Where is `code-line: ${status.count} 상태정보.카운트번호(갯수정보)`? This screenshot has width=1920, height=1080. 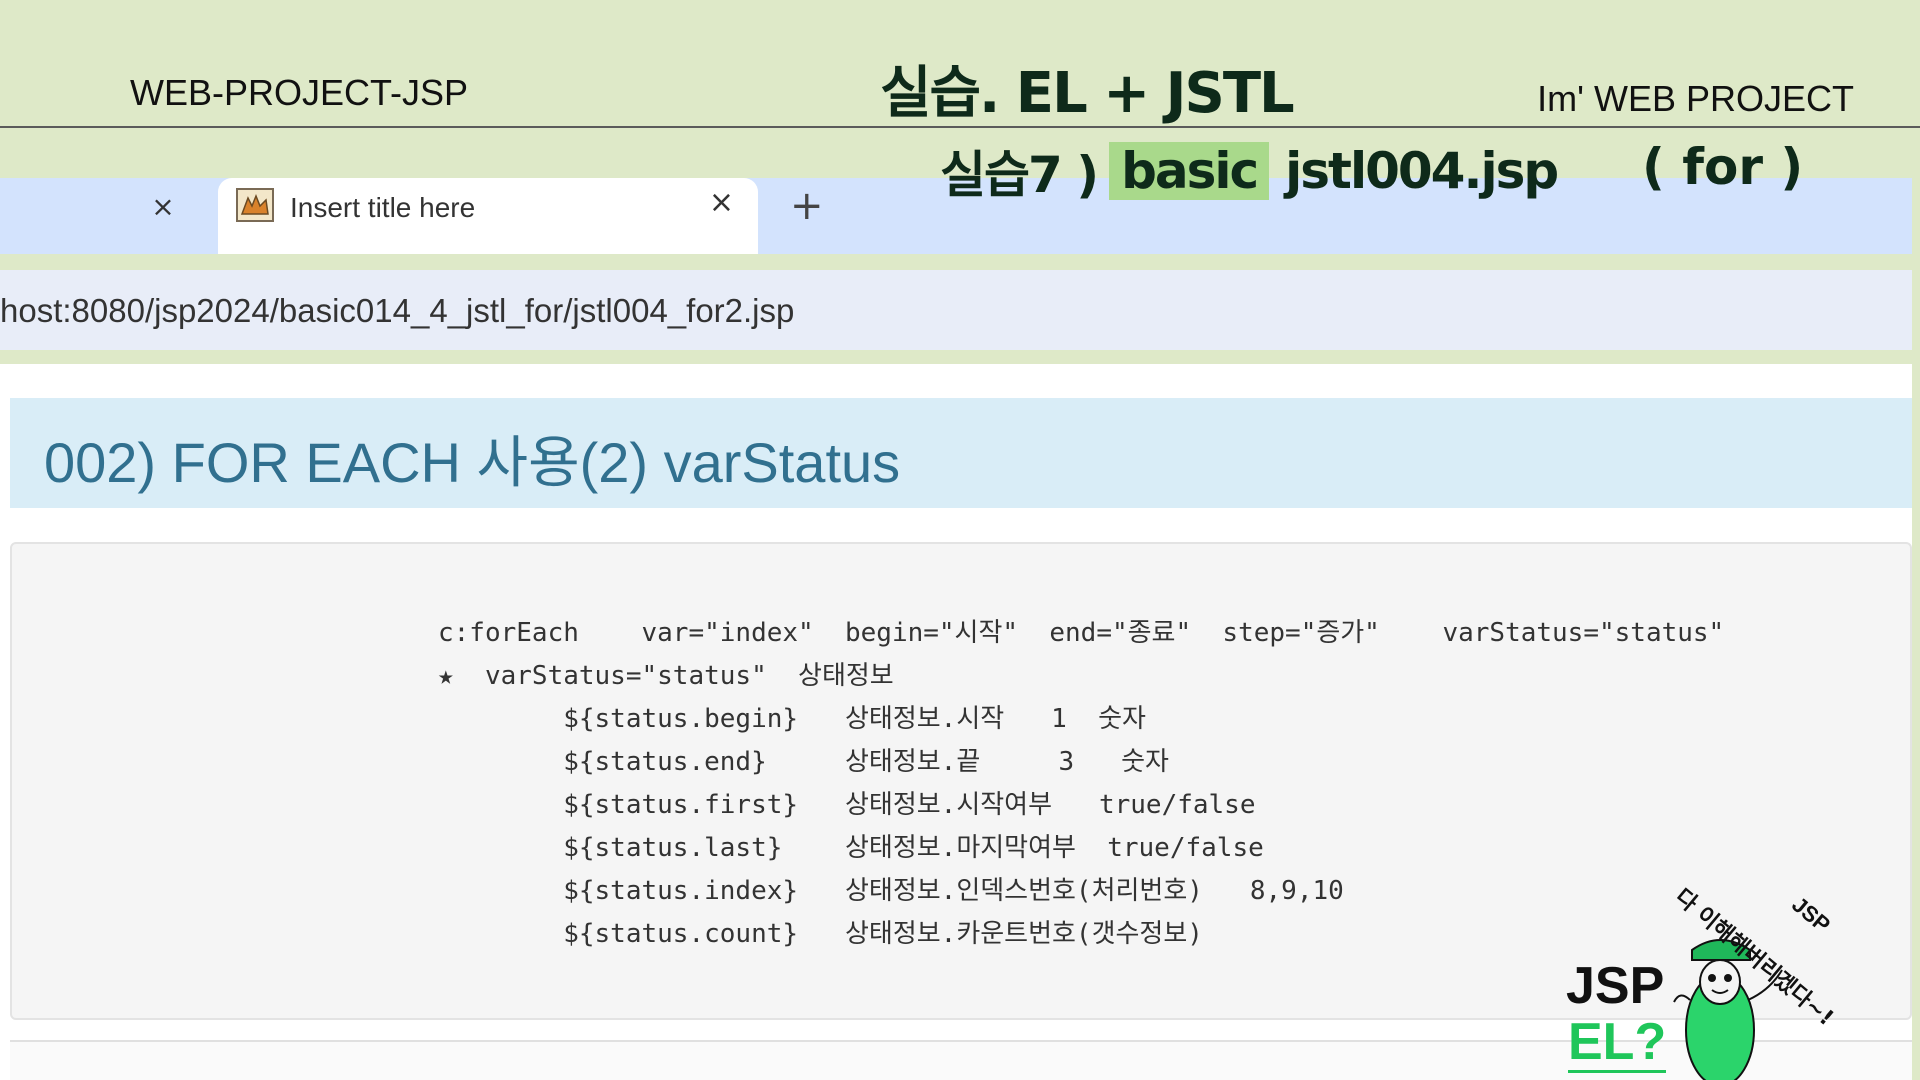
code-line: ${status.count} 상태정보.카운트번호(갯수정보) is located at coordinates (820, 934).